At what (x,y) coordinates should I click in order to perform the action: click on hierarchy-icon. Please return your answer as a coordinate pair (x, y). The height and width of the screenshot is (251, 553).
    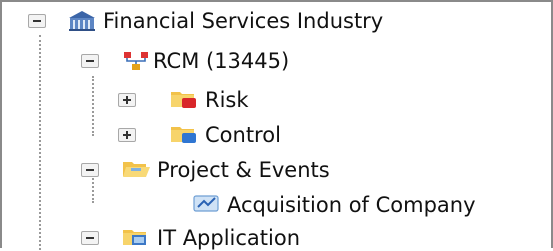
    Looking at the image, I should click on (136, 61).